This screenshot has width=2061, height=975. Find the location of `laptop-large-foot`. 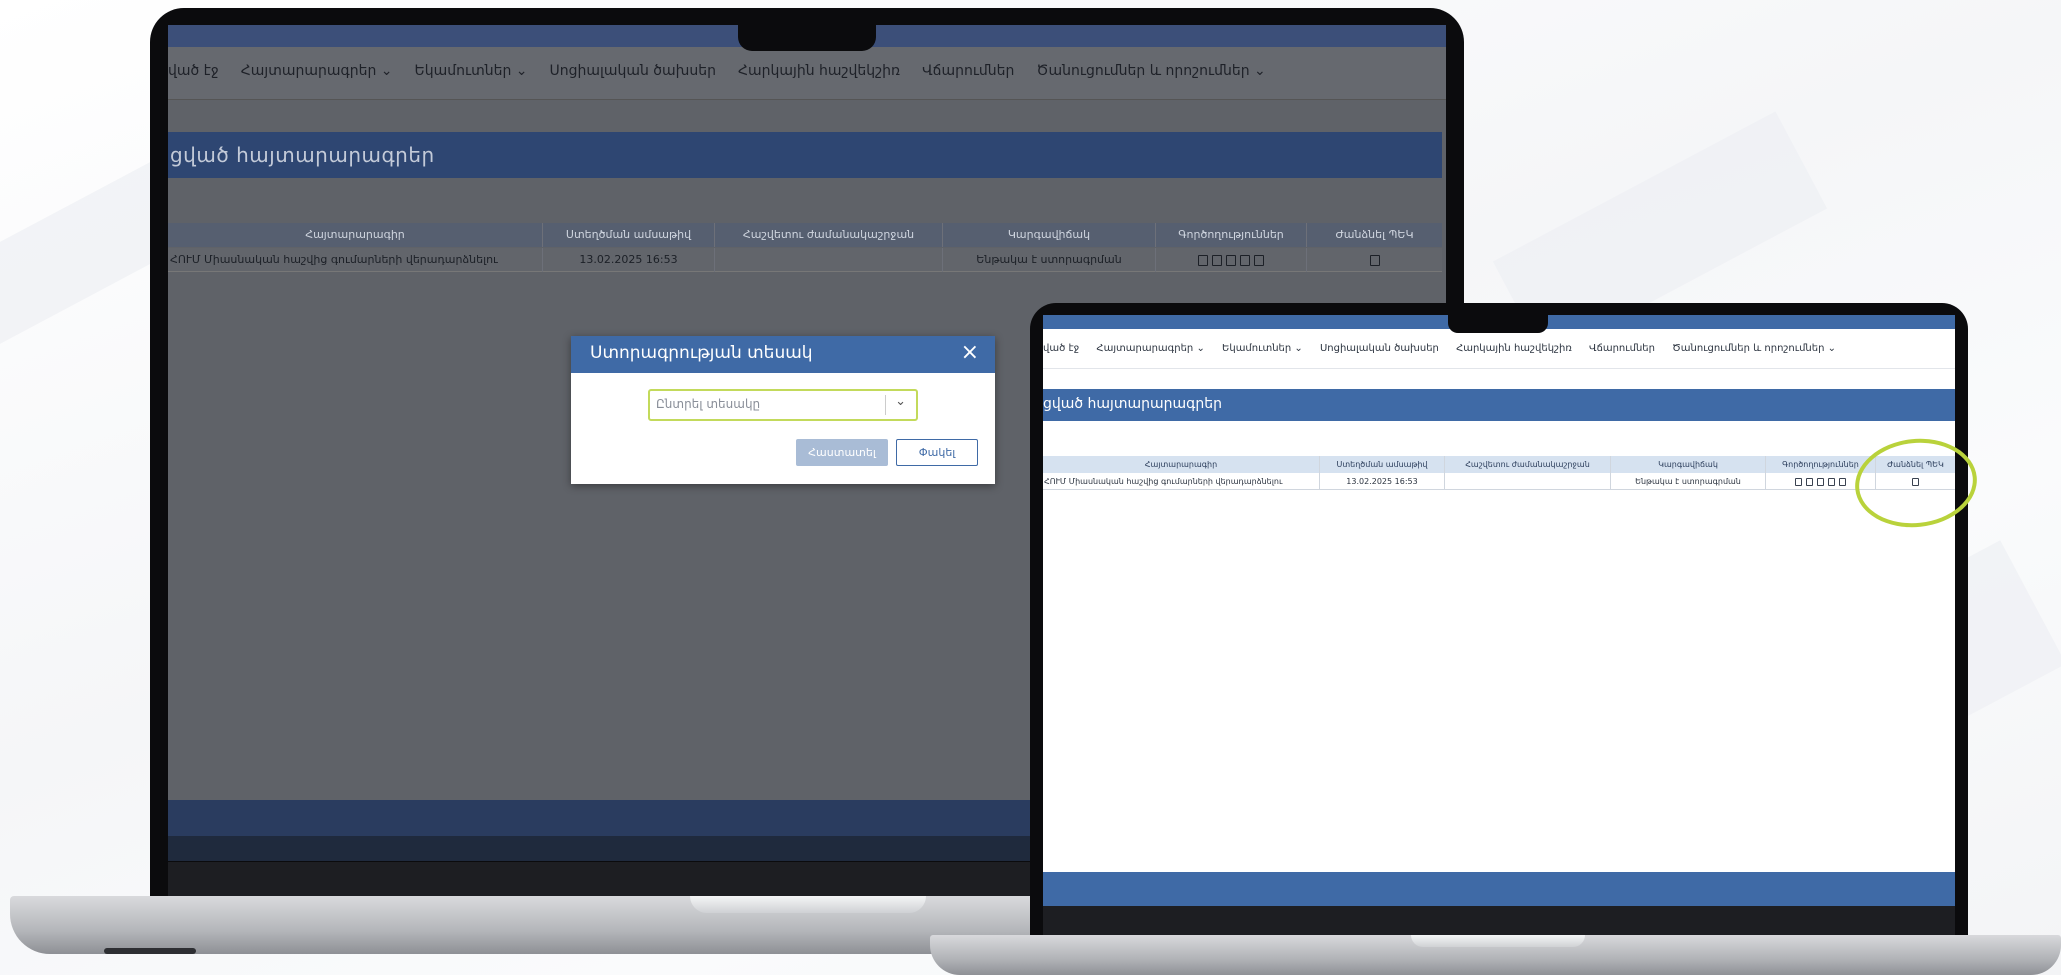

laptop-large-foot is located at coordinates (150, 951).